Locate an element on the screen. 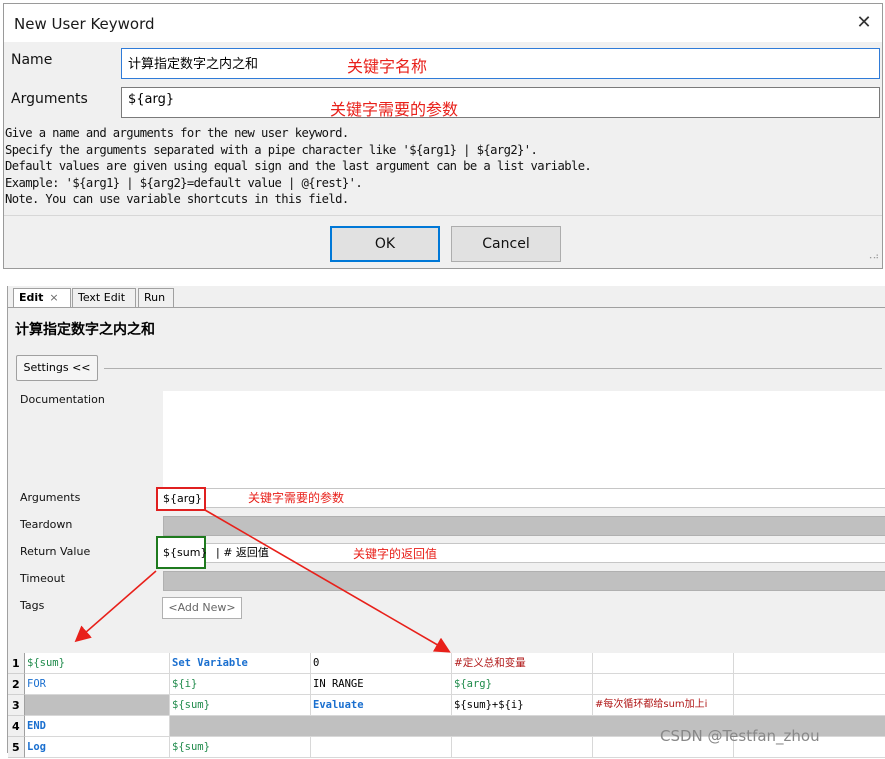 The height and width of the screenshot is (759, 885). annotation-arrows is located at coordinates (262, 581).